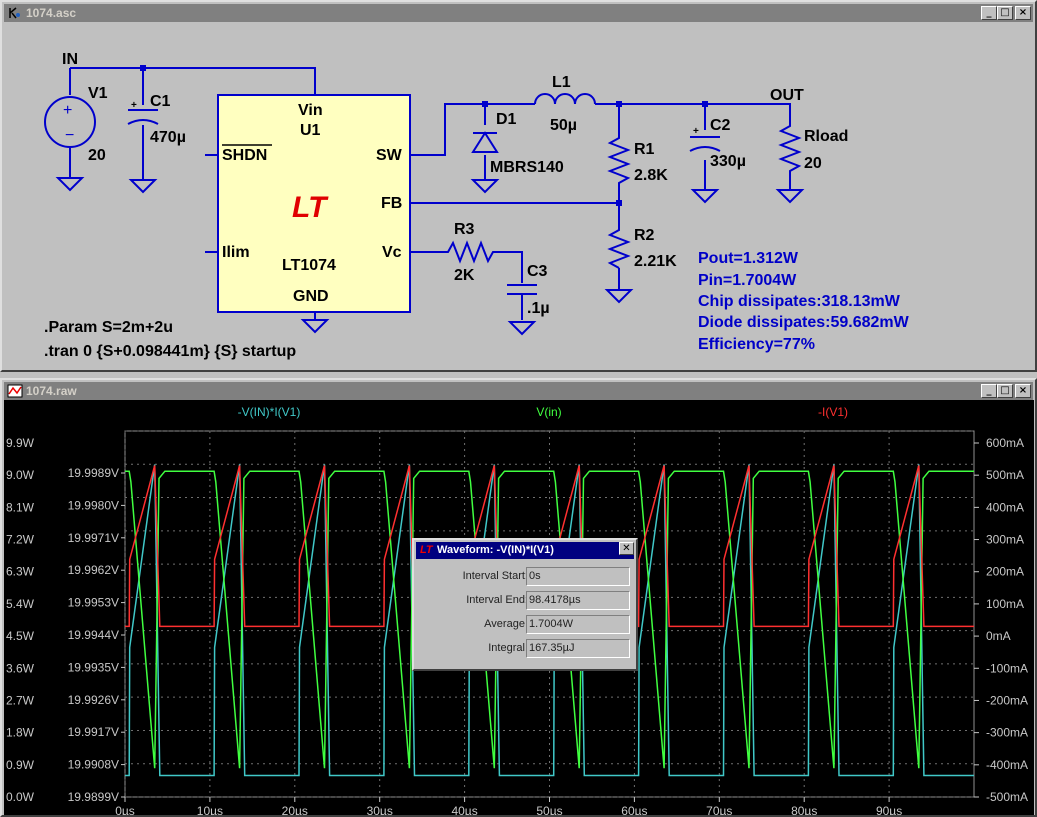 The width and height of the screenshot is (1037, 817). I want to click on c1-label: C1, so click(160, 101).